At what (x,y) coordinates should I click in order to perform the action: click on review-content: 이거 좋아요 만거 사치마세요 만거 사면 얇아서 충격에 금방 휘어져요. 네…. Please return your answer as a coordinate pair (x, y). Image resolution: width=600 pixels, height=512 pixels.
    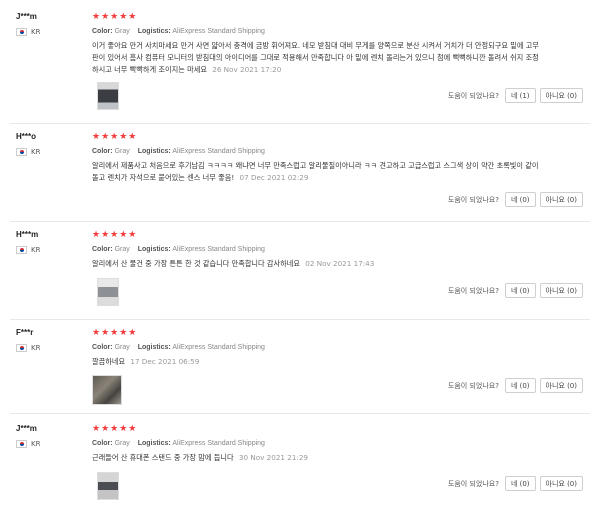
    Looking at the image, I should click on (316, 57).